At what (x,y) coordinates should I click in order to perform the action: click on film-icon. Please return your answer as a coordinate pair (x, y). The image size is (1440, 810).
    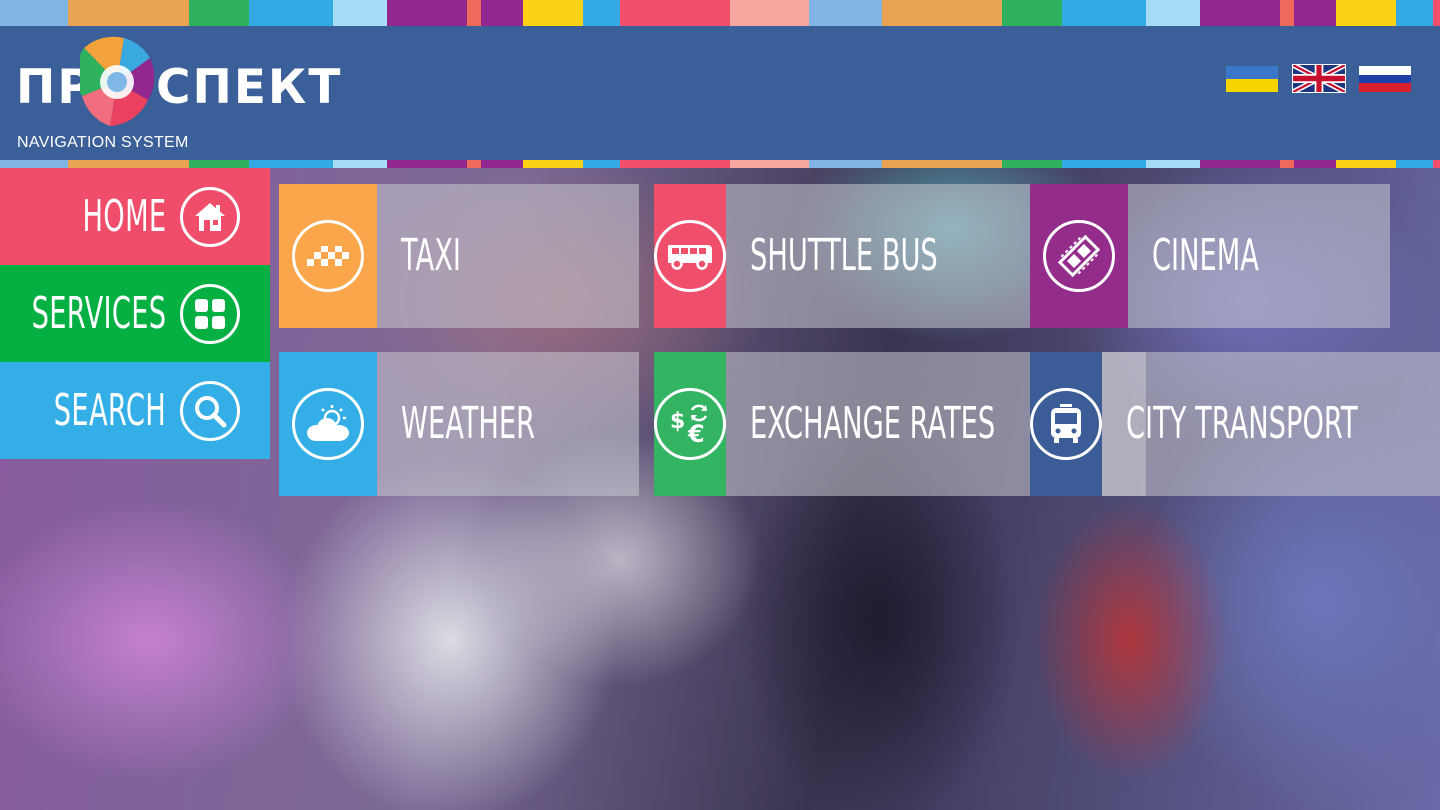
    Looking at the image, I should click on (1079, 256).